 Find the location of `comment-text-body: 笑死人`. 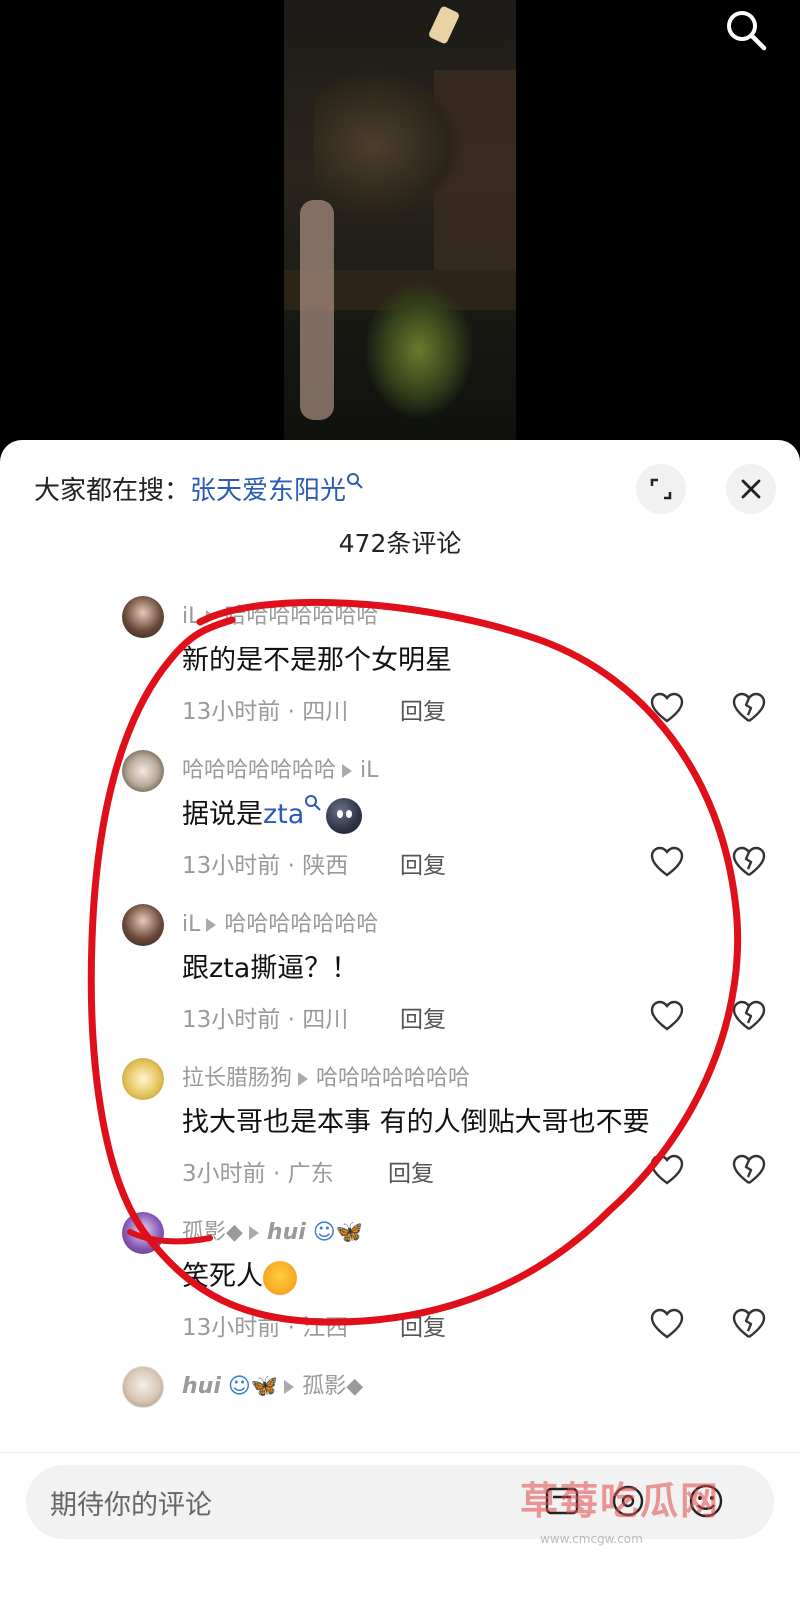

comment-text-body: 笑死人 is located at coordinates (222, 1276).